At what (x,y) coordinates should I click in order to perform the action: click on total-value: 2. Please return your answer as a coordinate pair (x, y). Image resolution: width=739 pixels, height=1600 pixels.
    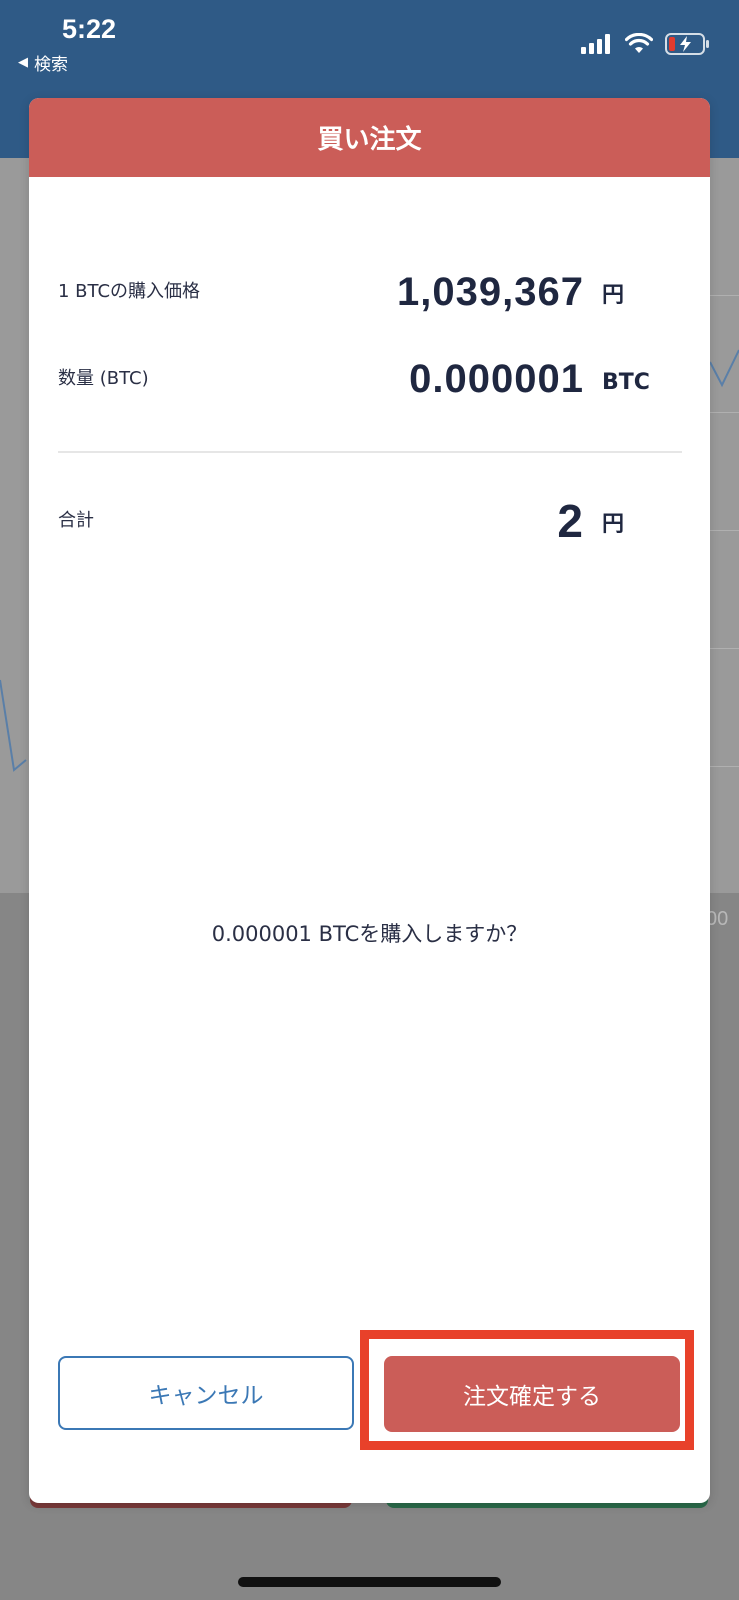
    Looking at the image, I should click on (570, 521).